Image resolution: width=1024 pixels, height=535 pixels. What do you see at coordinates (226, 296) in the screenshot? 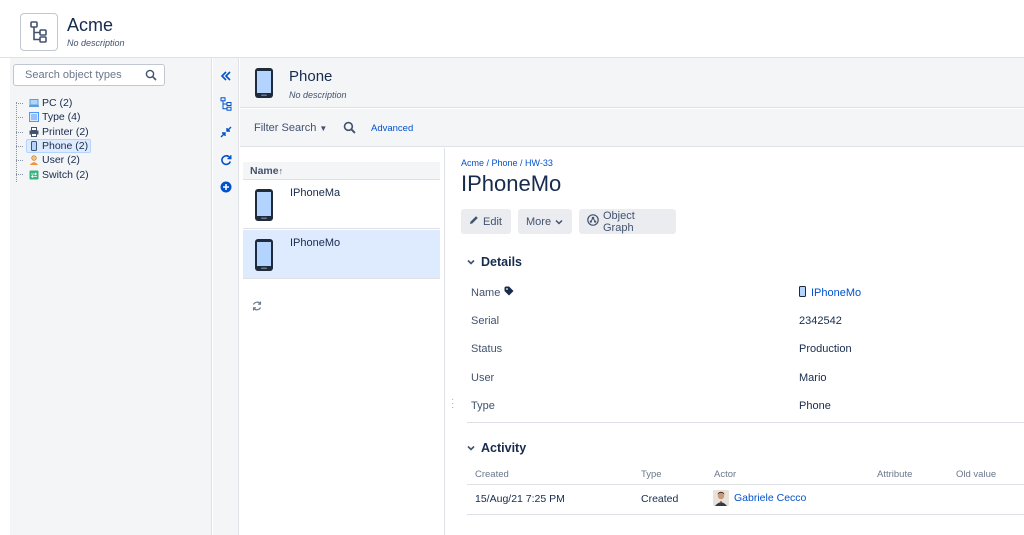
I see `side-toolbar` at bounding box center [226, 296].